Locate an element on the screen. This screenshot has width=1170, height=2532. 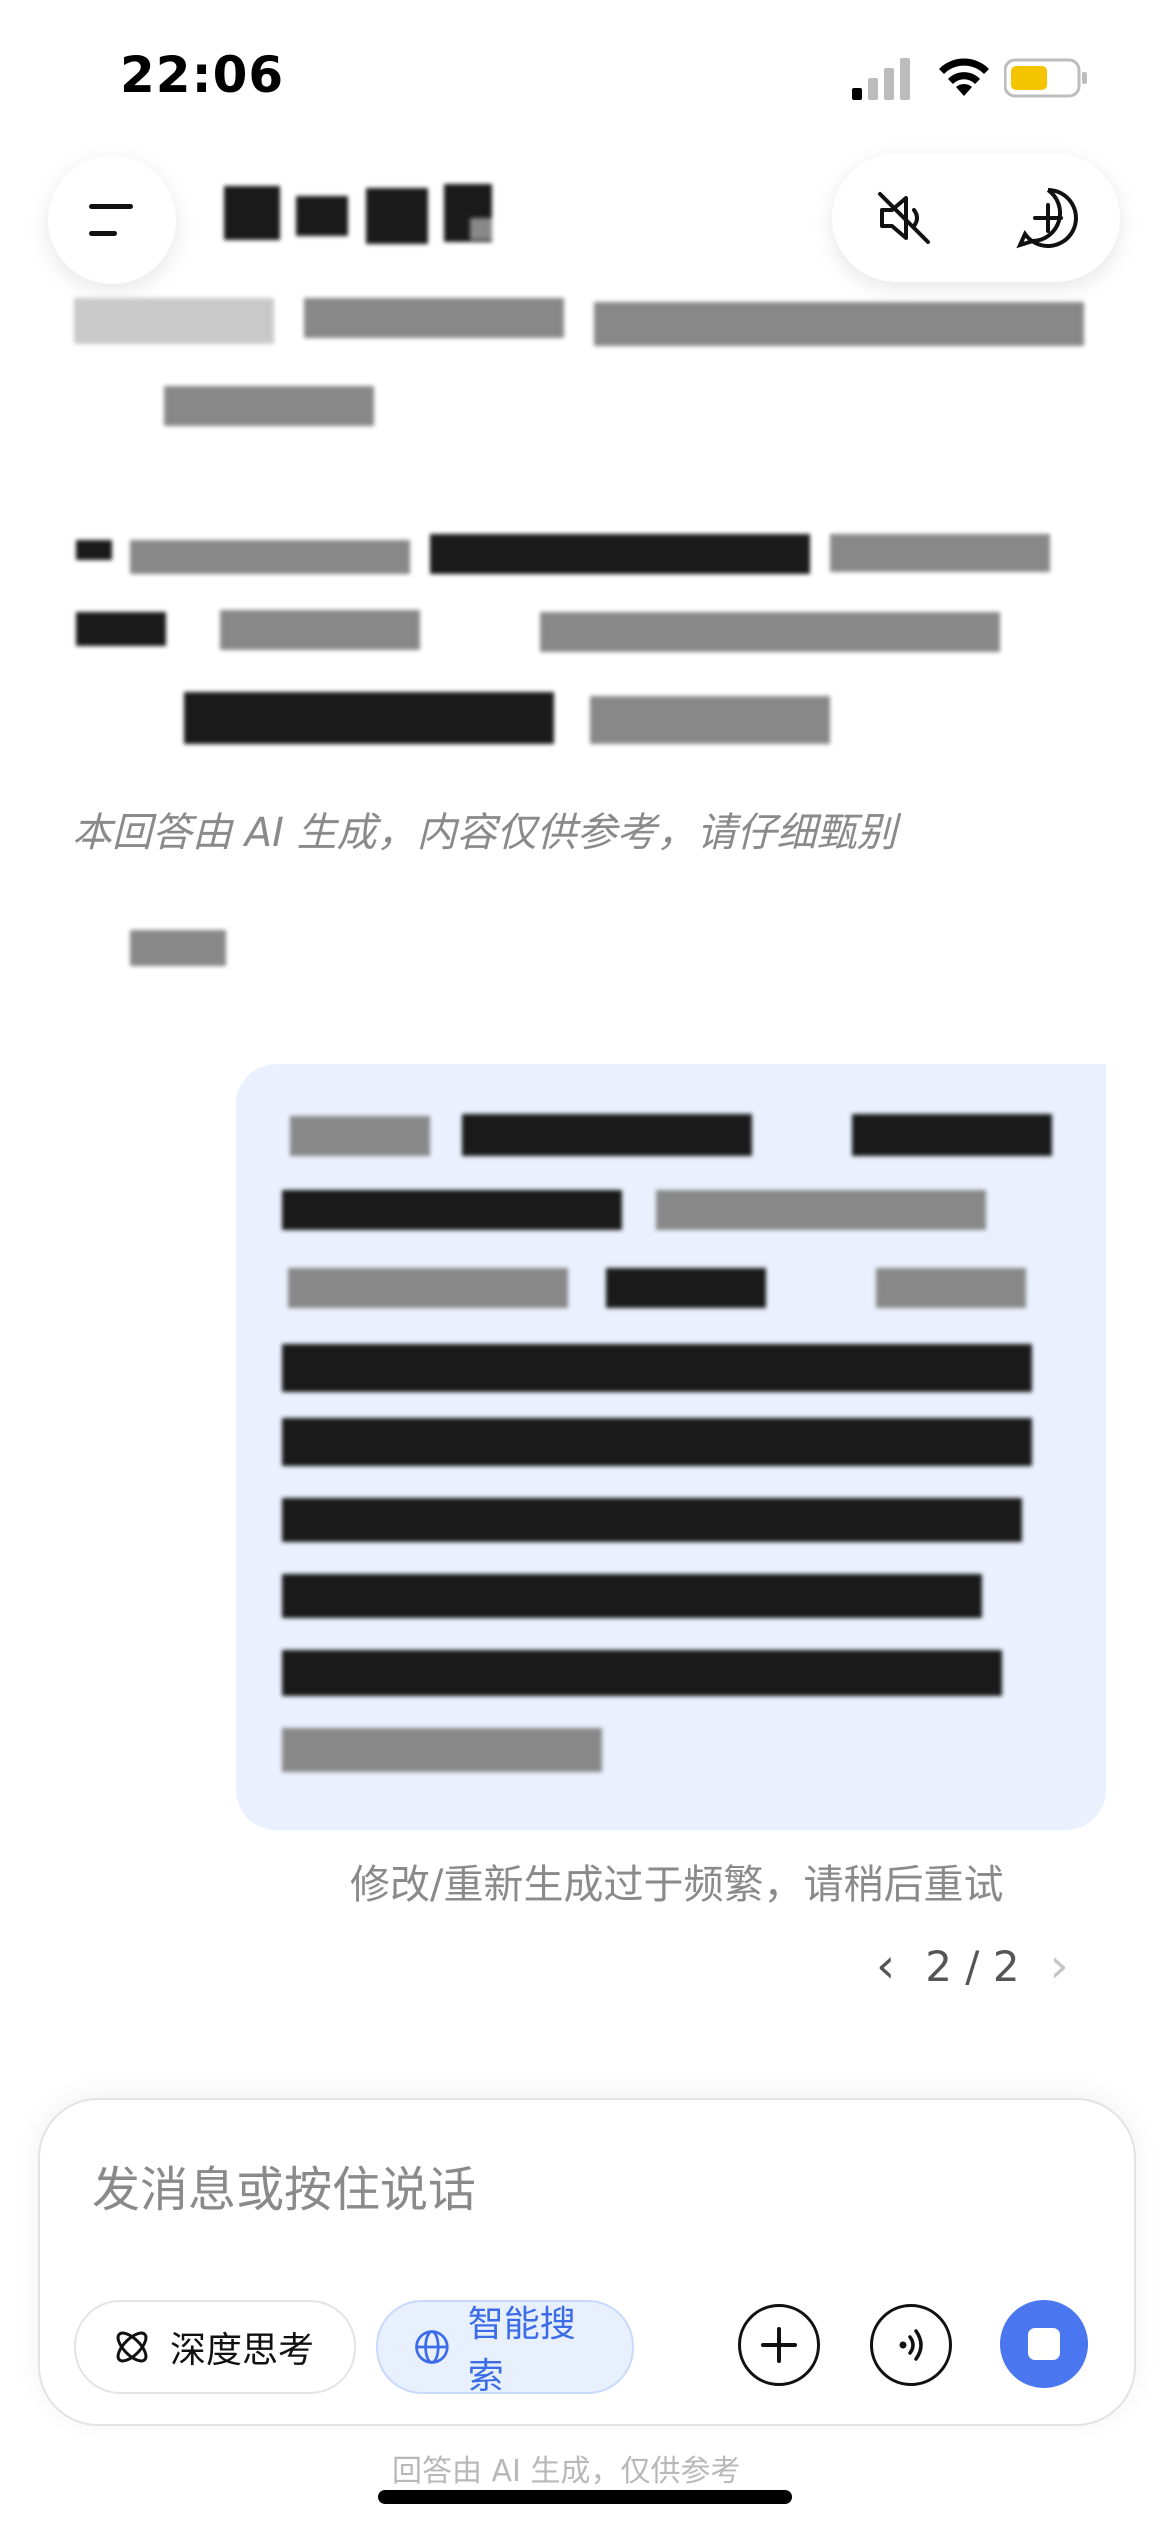
speaker-off-icon is located at coordinates (904, 218).